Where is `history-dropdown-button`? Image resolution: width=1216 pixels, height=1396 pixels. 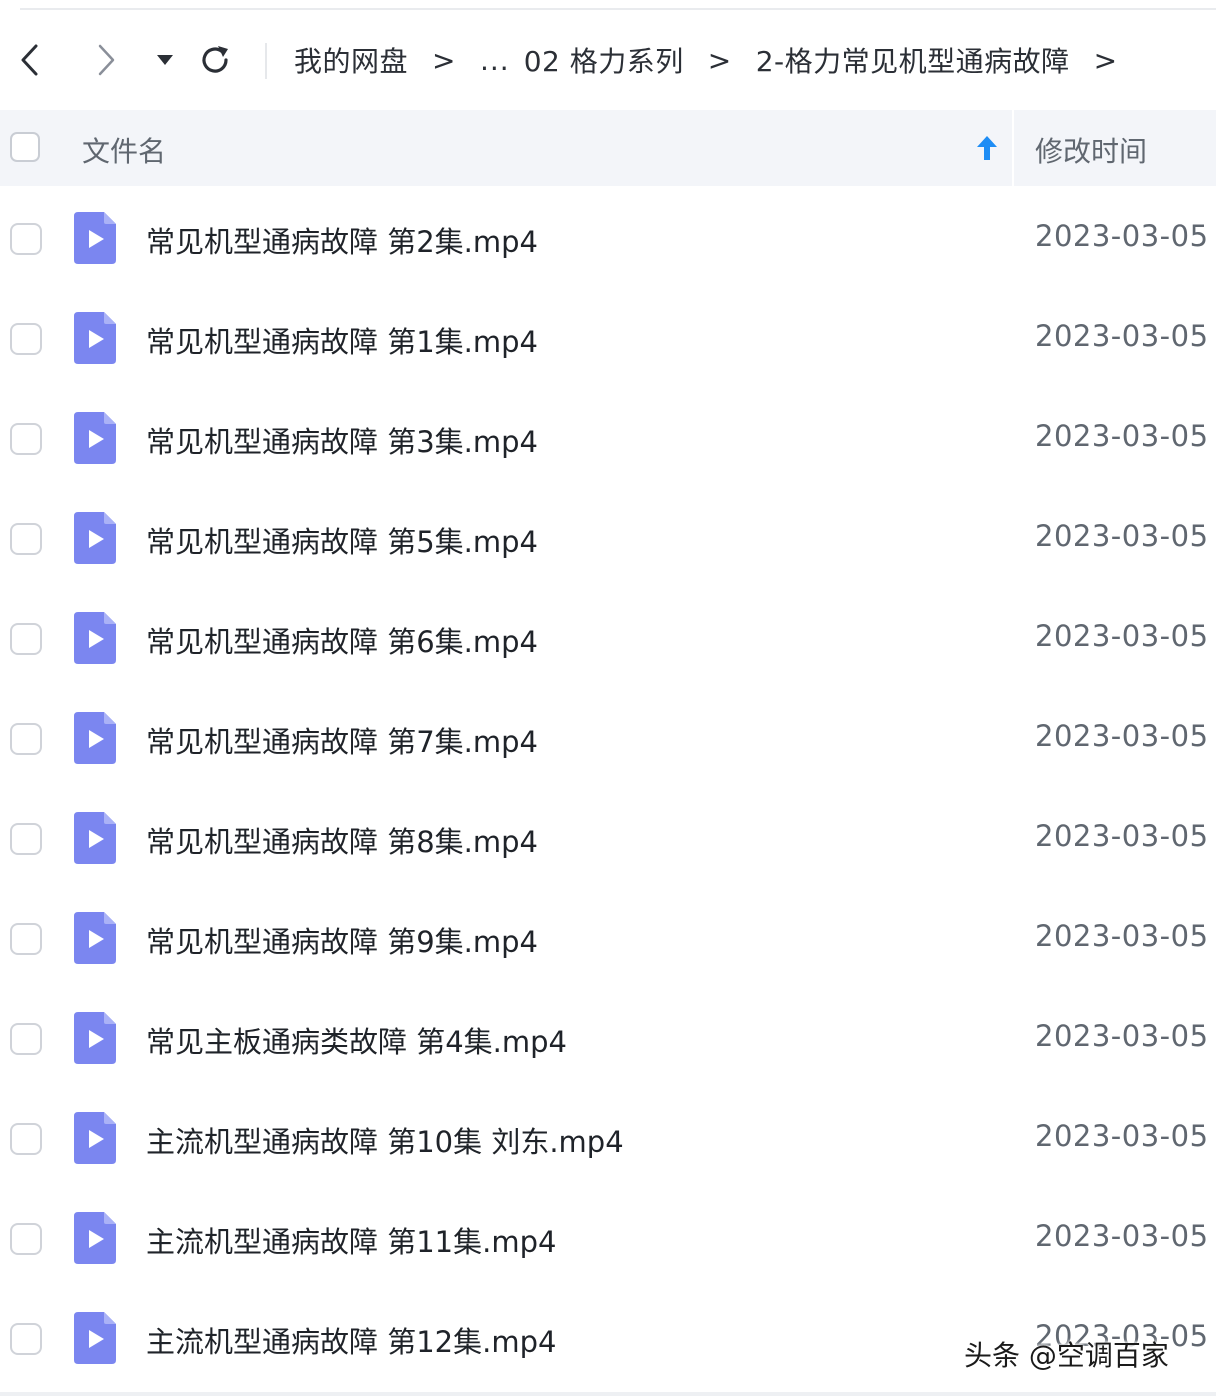 history-dropdown-button is located at coordinates (165, 60).